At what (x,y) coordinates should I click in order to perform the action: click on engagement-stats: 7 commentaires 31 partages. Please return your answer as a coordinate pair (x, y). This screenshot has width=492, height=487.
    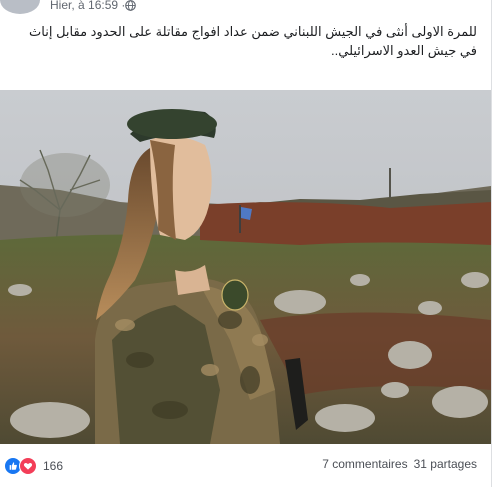
    Looking at the image, I should click on (399, 464).